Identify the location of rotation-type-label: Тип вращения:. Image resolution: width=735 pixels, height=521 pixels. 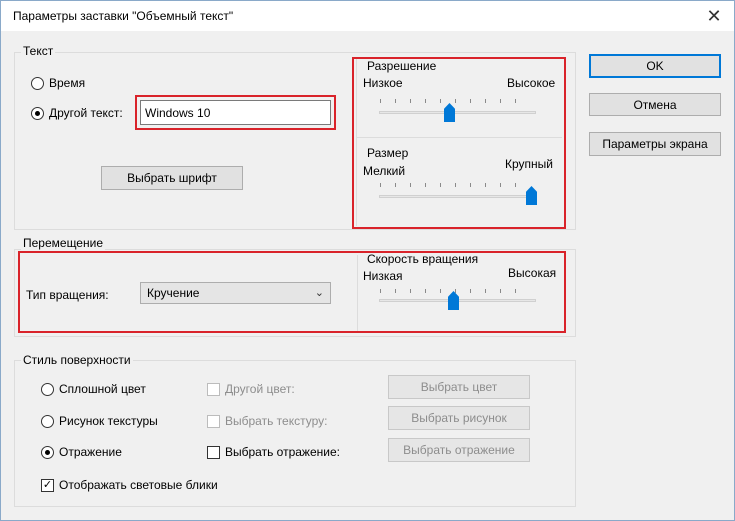
(67, 295).